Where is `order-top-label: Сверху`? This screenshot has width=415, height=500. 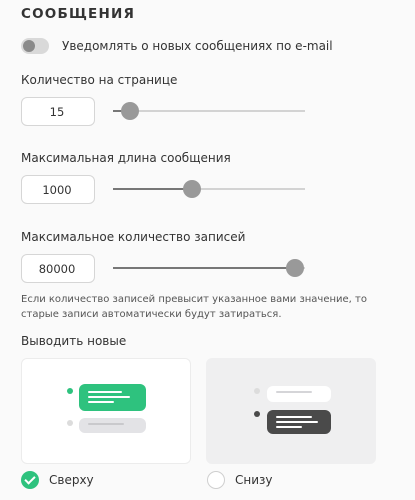 order-top-label: Сверху is located at coordinates (71, 480).